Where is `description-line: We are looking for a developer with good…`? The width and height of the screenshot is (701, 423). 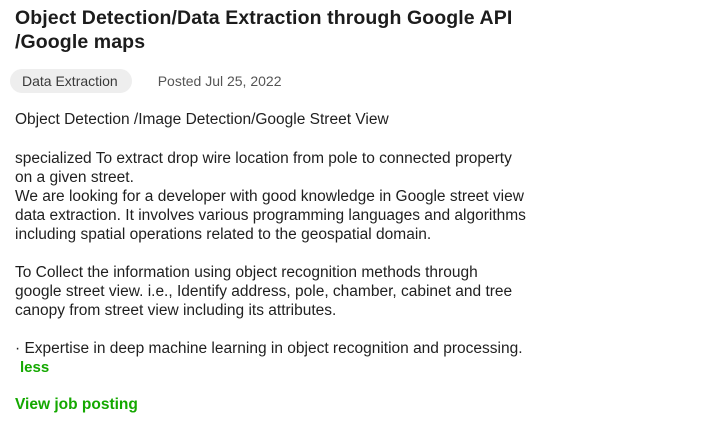
description-line: We are looking for a developer with good… is located at coordinates (269, 196).